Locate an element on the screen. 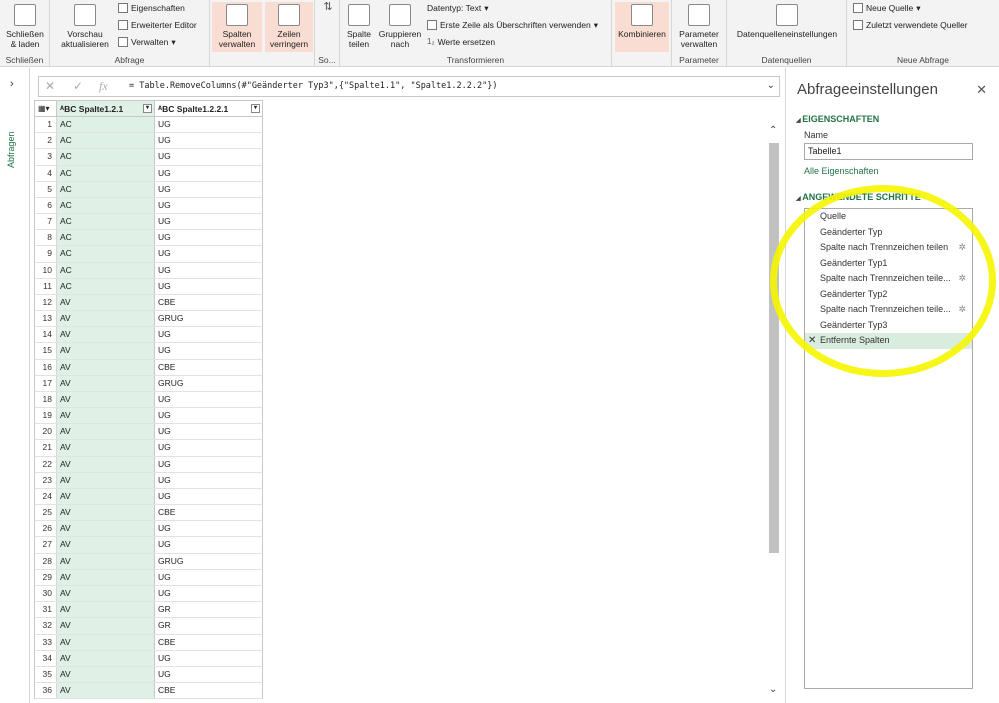 The width and height of the screenshot is (999, 703). refresh-preview-button: Vorschau aktualisieren is located at coordinates (85, 25).